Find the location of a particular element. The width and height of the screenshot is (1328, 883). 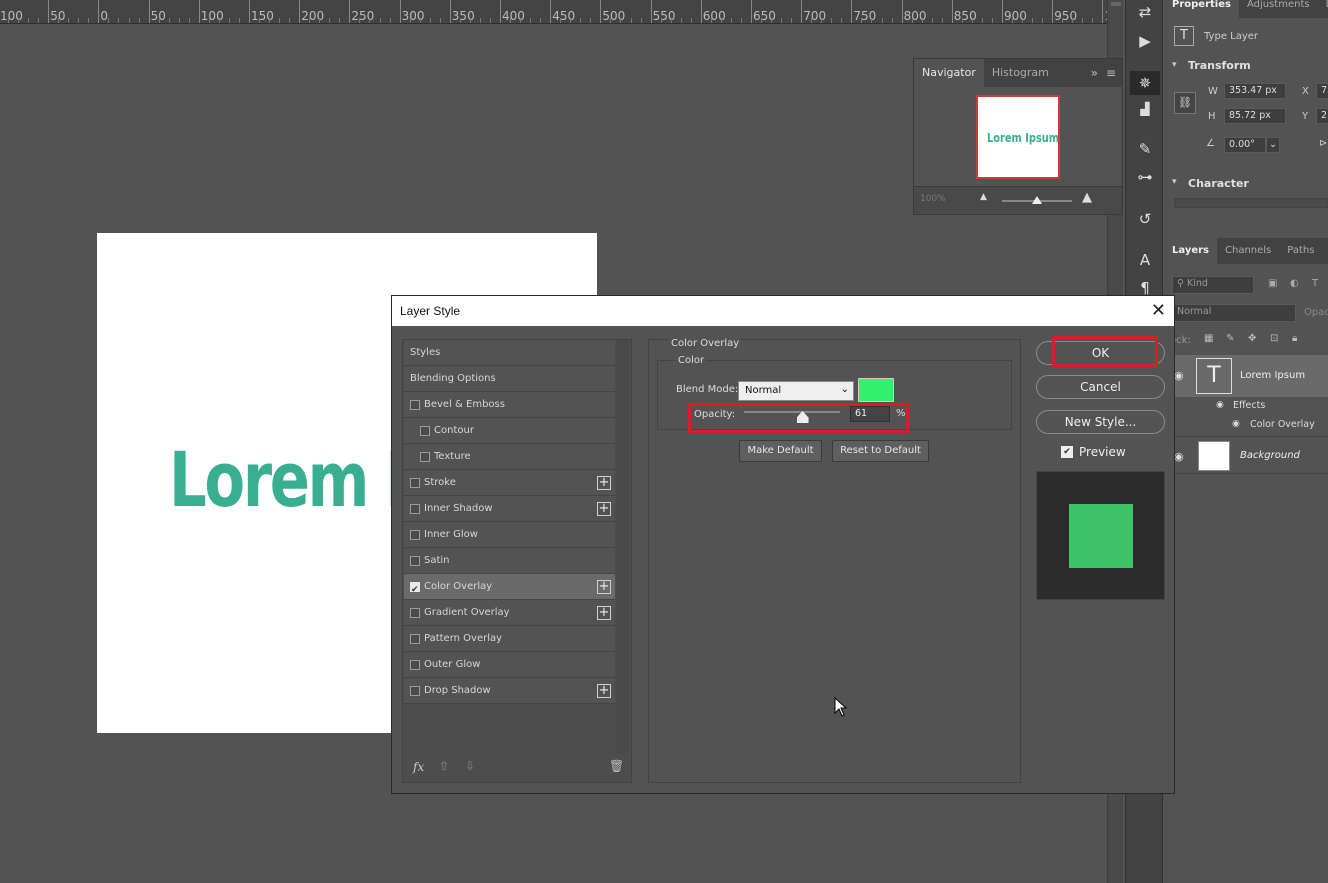

history-icon: ⇄ is located at coordinates (1145, 12).